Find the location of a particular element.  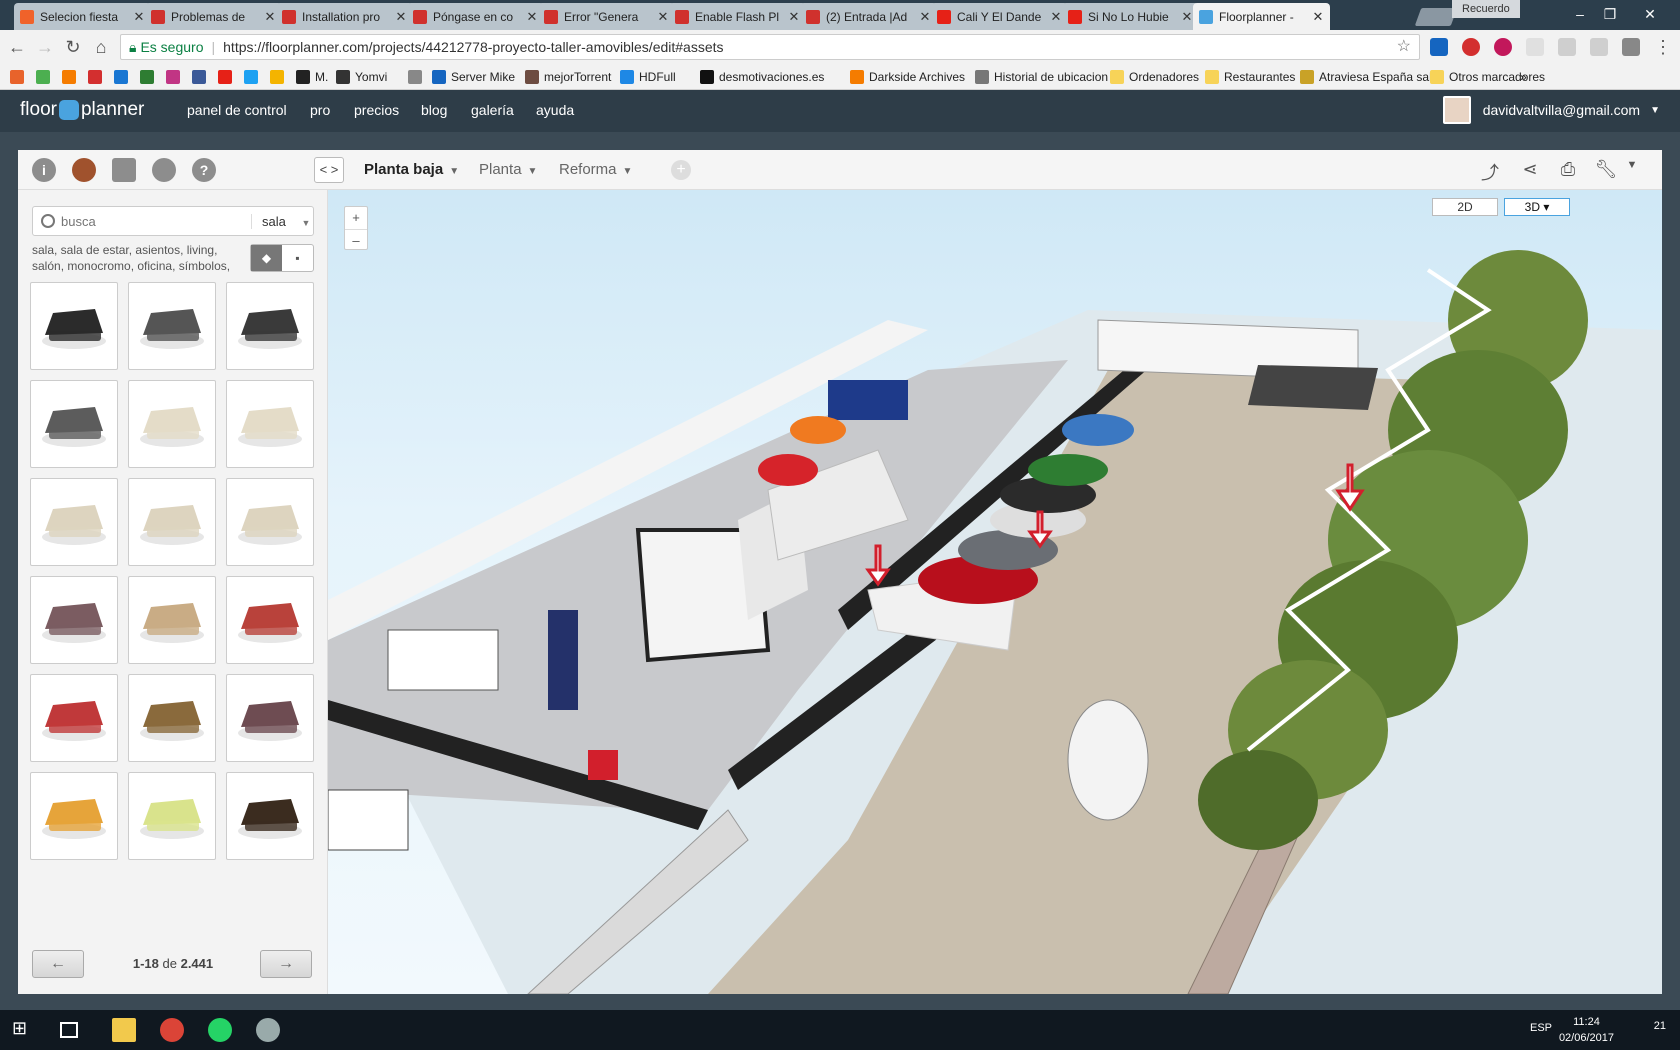

forward-button: → is located at coordinates (45, 47).